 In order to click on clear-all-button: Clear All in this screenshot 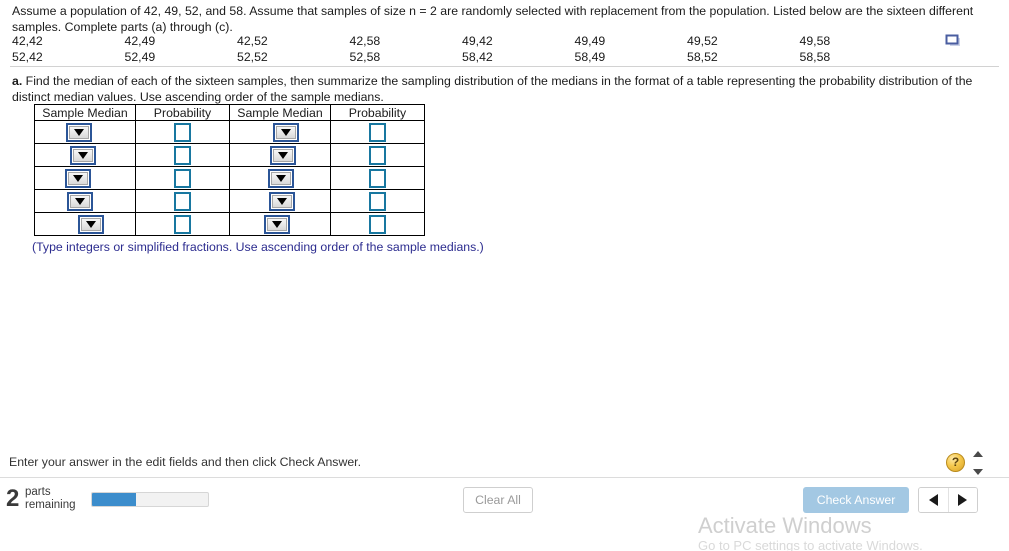, I will do `click(498, 500)`.